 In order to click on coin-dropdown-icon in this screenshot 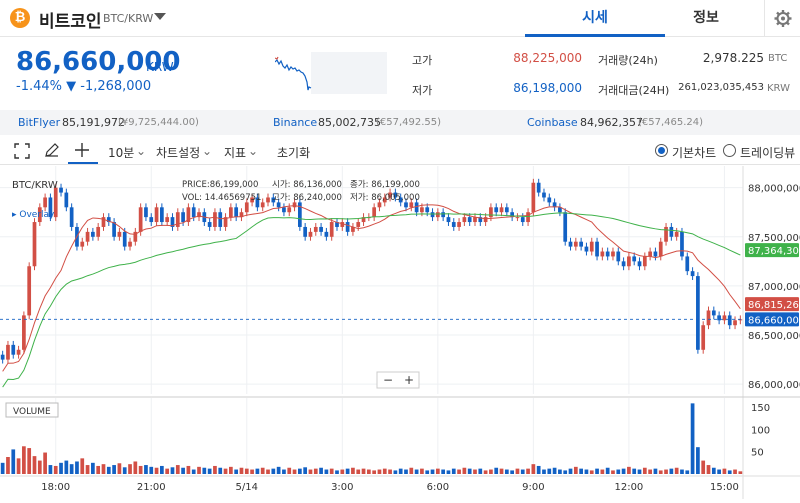, I will do `click(160, 16)`.